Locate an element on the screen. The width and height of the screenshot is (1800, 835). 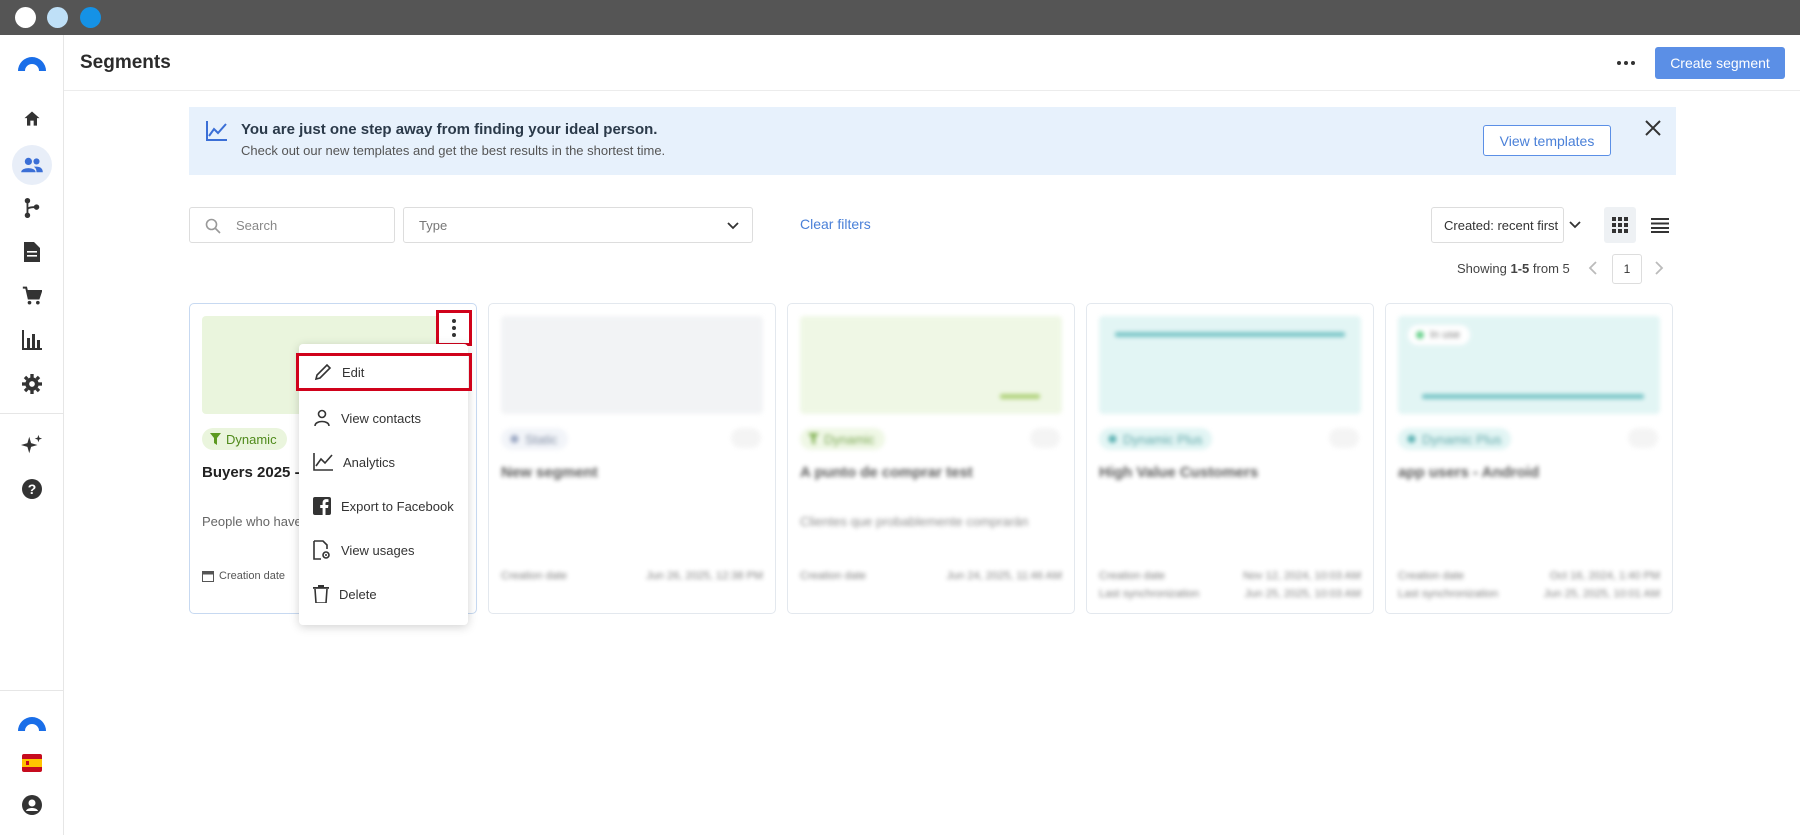
trend-chart-icon is located at coordinates (217, 133).